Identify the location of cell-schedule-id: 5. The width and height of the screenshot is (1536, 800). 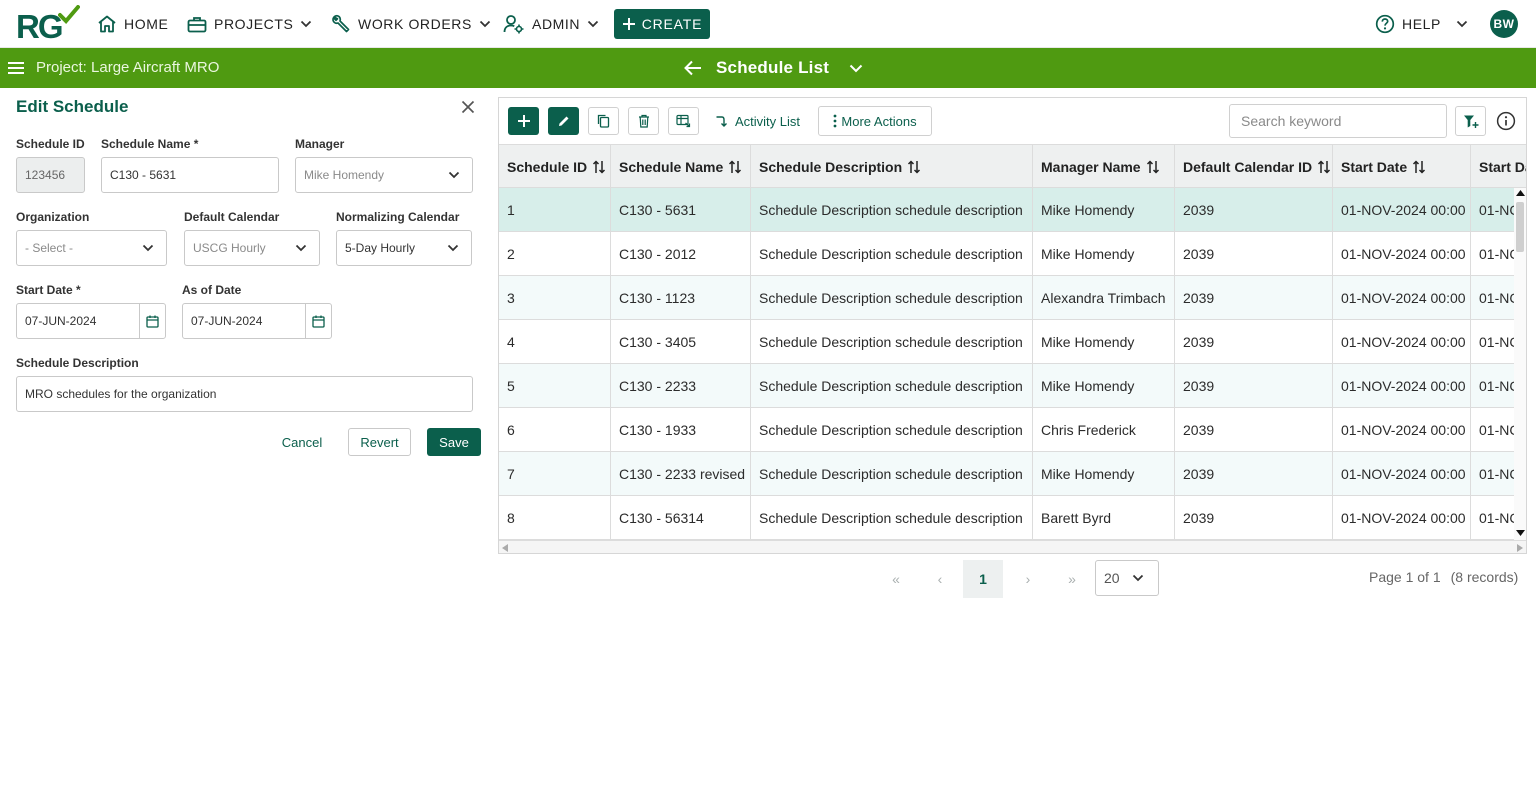
(555, 385).